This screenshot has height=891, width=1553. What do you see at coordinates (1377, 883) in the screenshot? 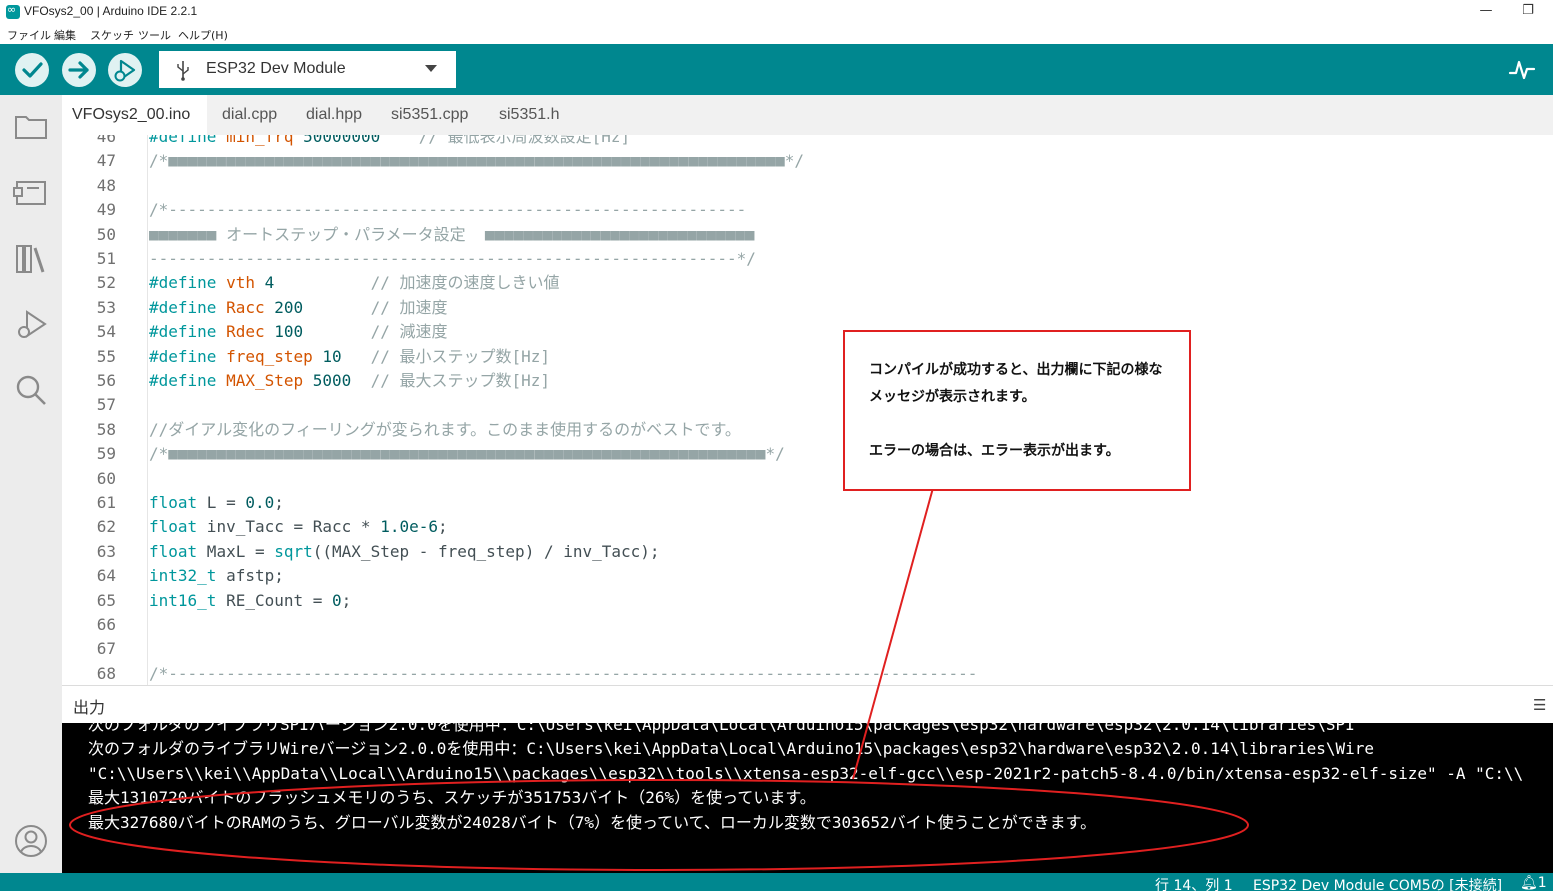
I see `board-port-status: ESP32 Dev Module COM5の [未接続]` at bounding box center [1377, 883].